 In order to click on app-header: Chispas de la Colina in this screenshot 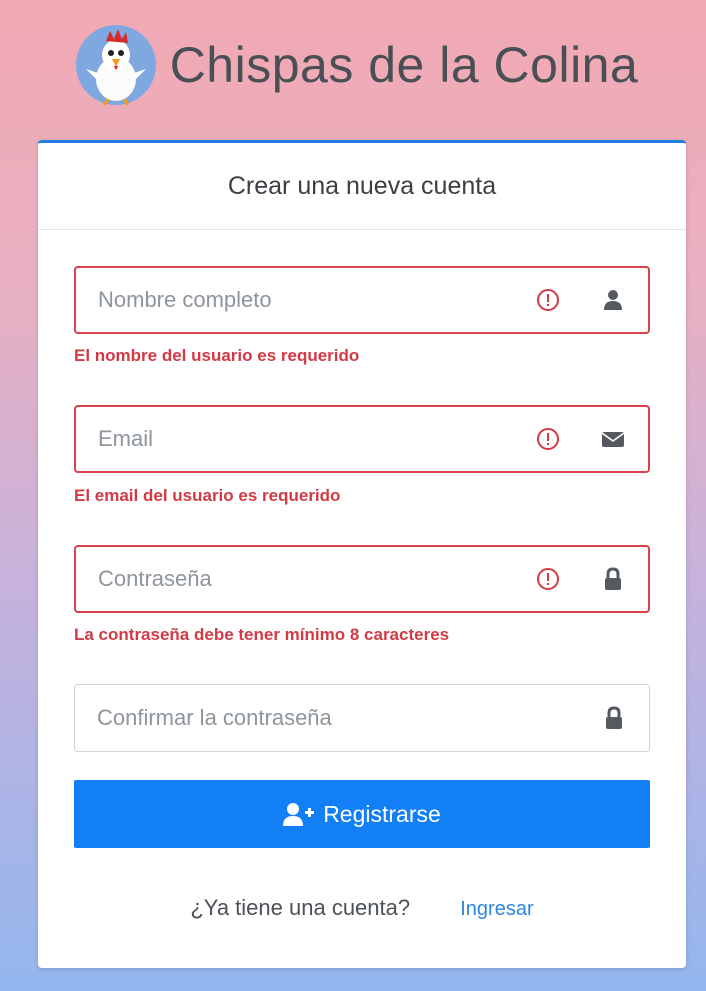, I will do `click(353, 65)`.